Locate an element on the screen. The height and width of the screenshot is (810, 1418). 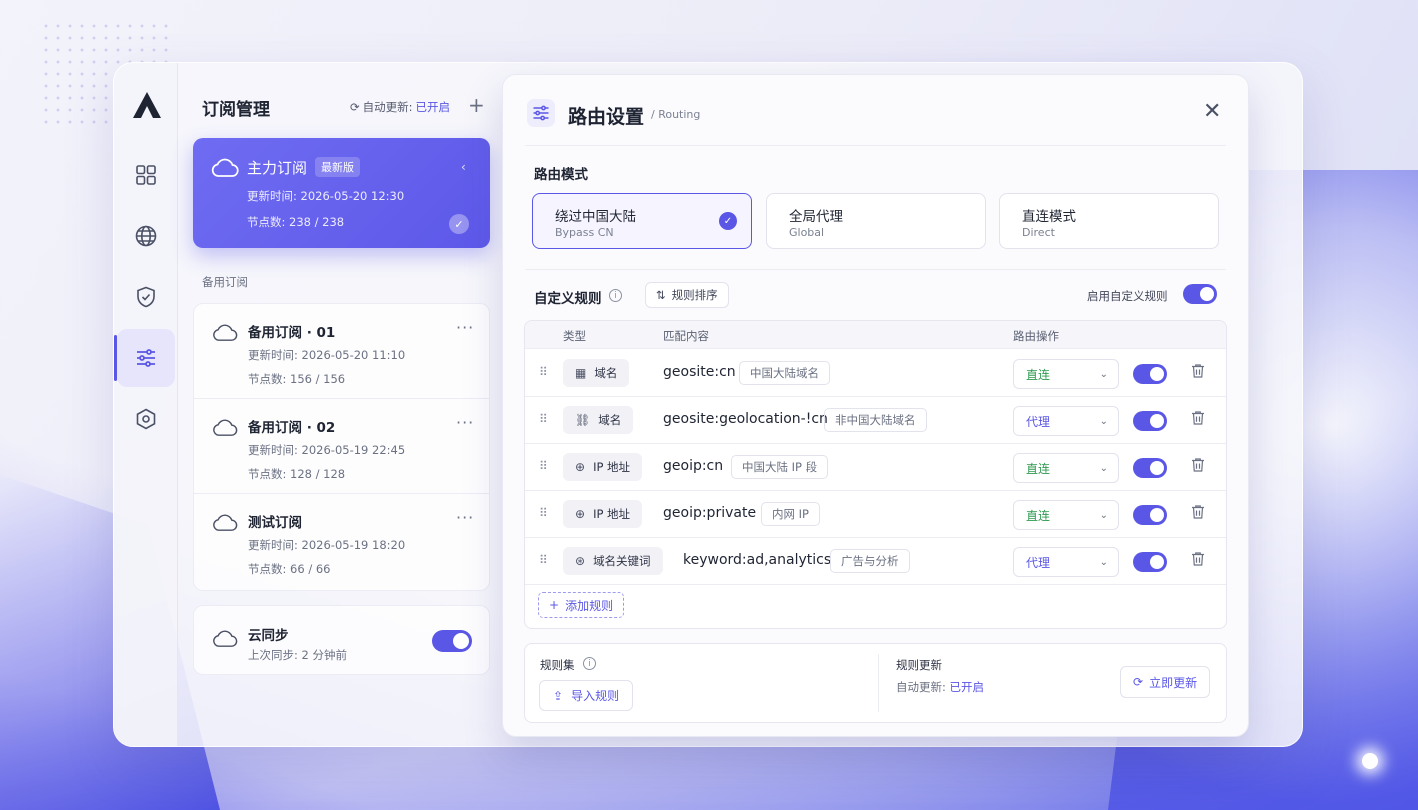
logo-icon is located at coordinates (147, 105).